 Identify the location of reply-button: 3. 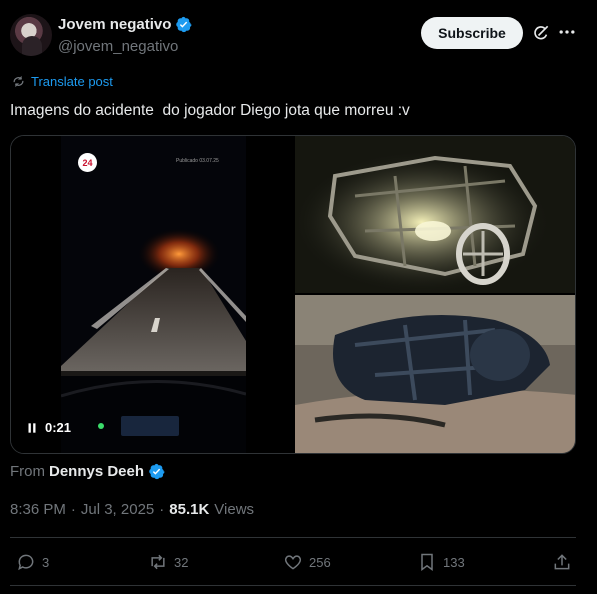
(32, 562).